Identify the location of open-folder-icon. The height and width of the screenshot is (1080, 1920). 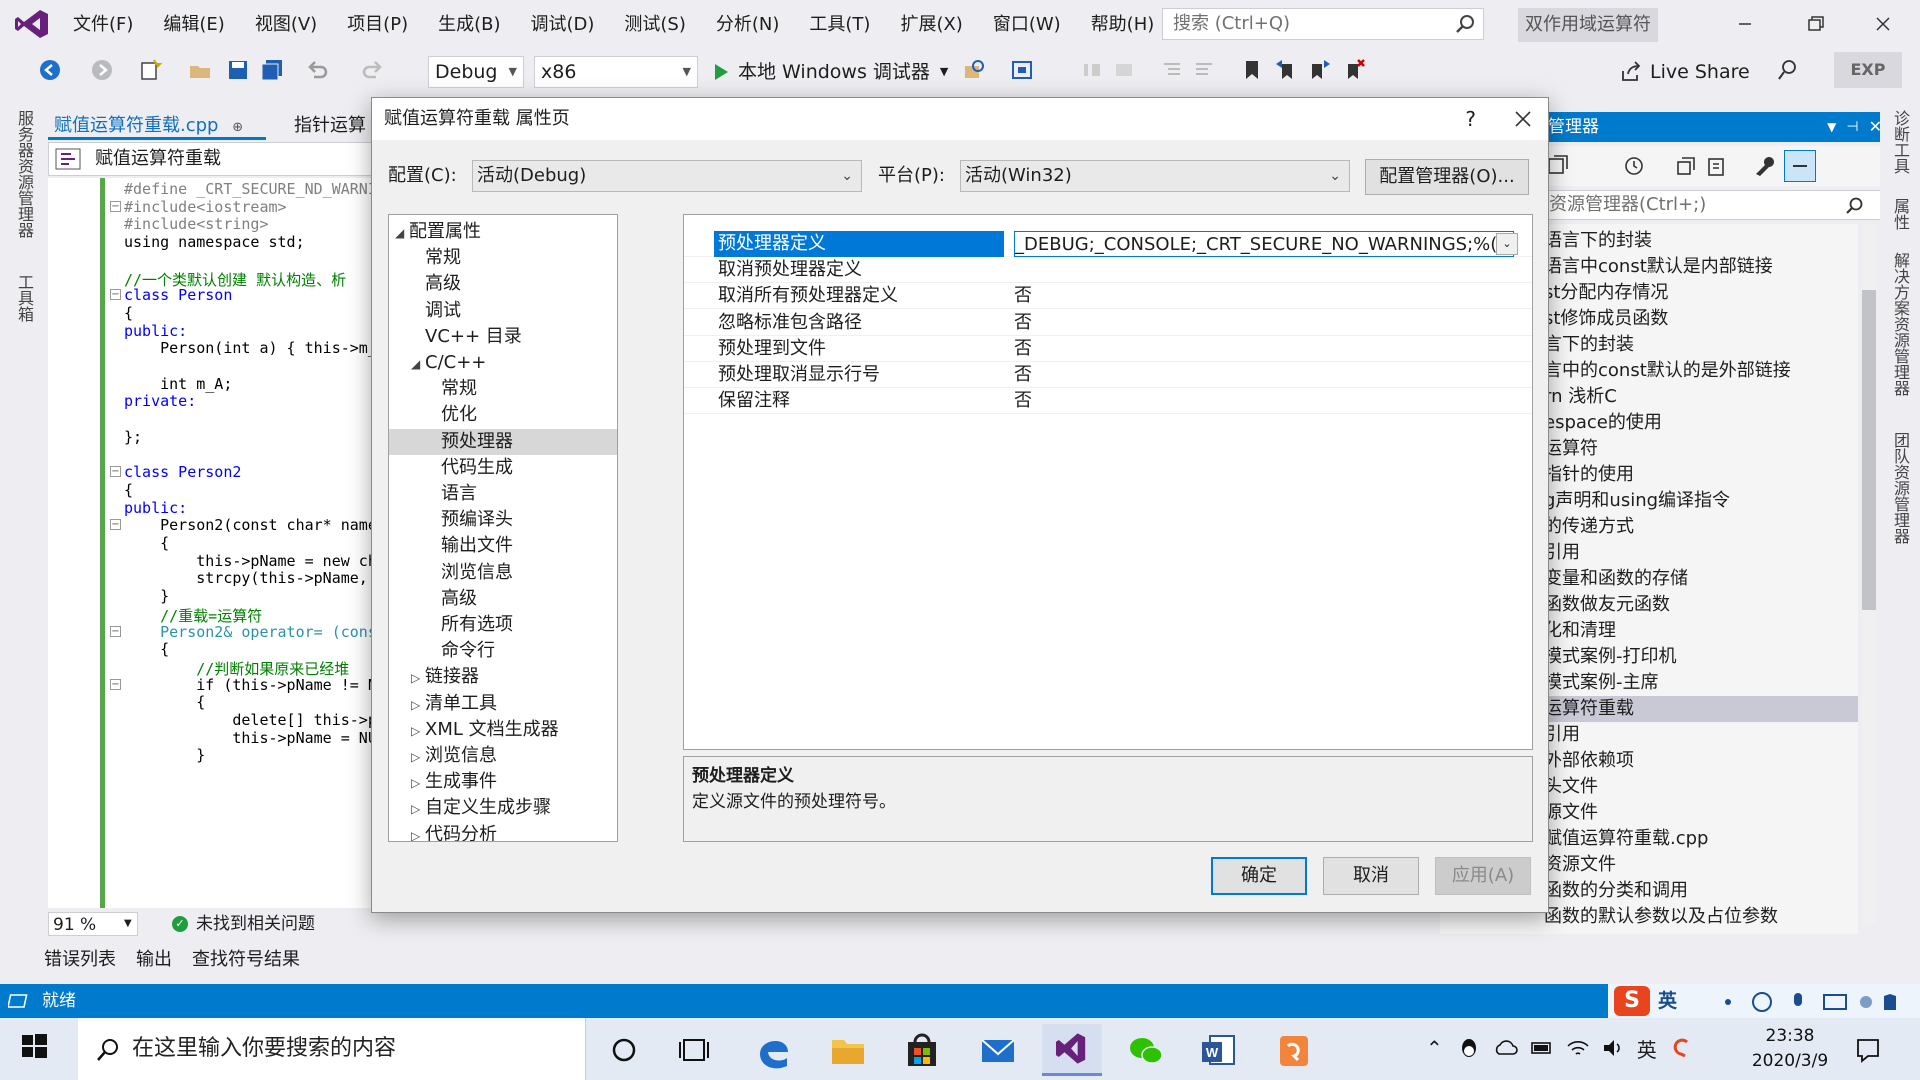
(200, 70).